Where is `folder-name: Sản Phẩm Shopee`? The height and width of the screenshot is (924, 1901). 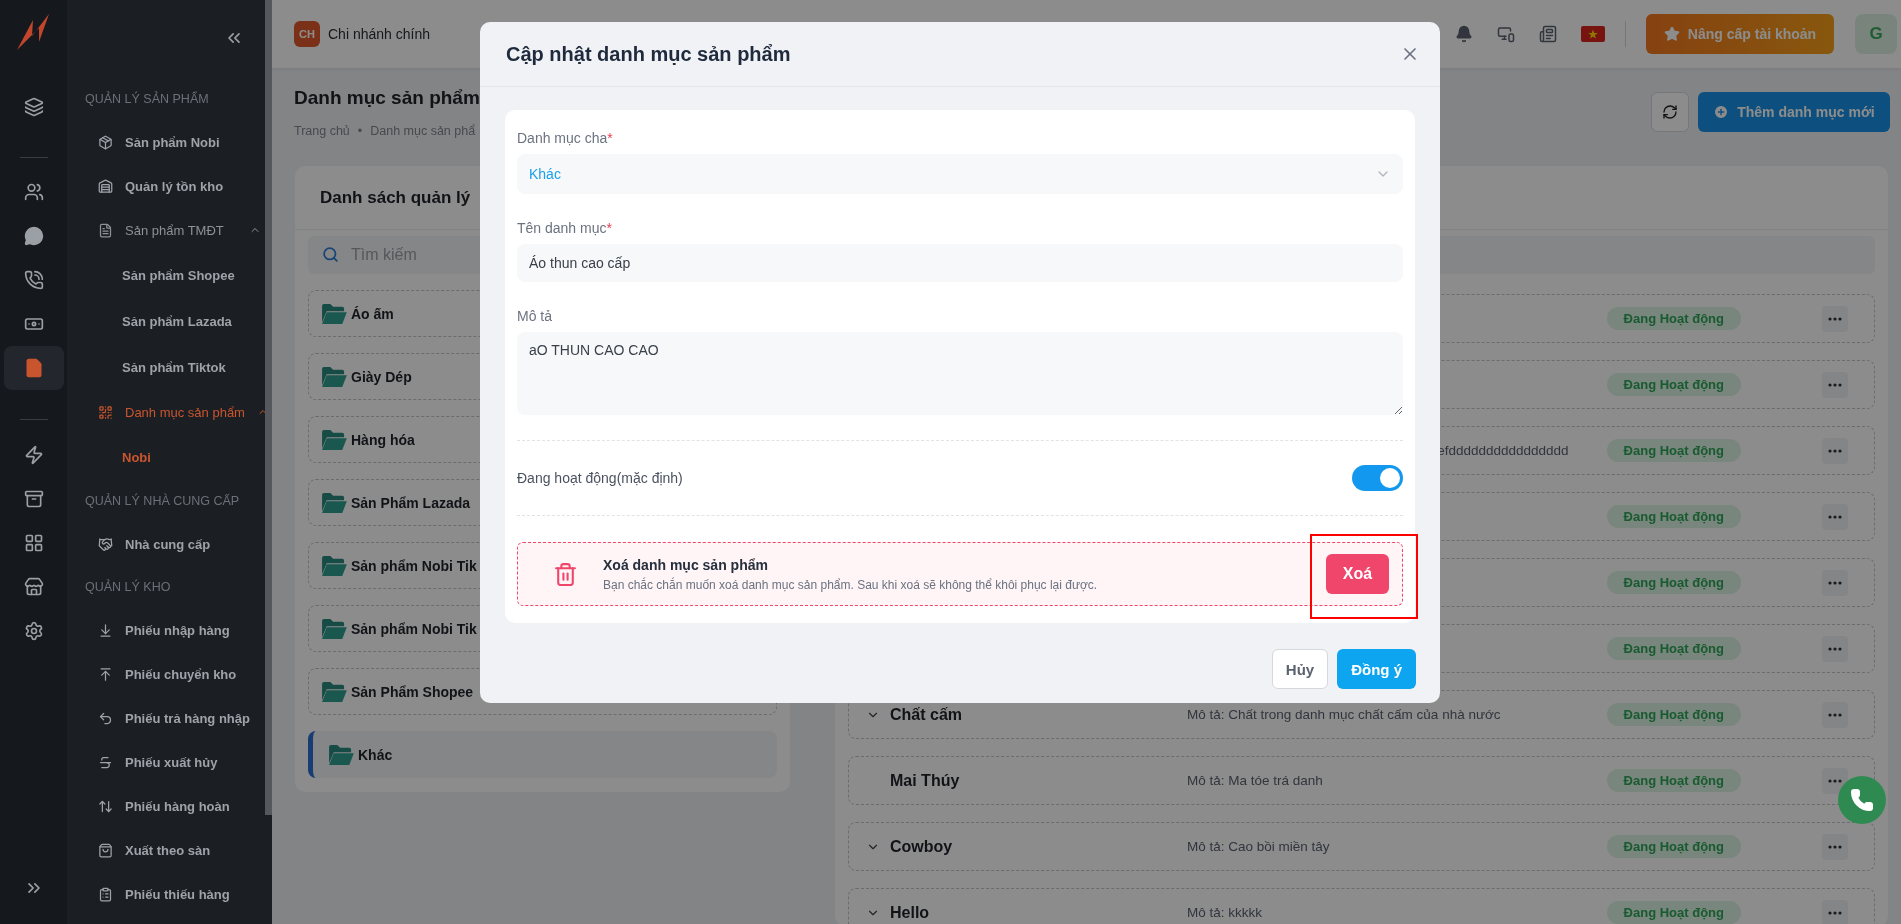
folder-name: Sản Phẩm Shopee is located at coordinates (412, 691).